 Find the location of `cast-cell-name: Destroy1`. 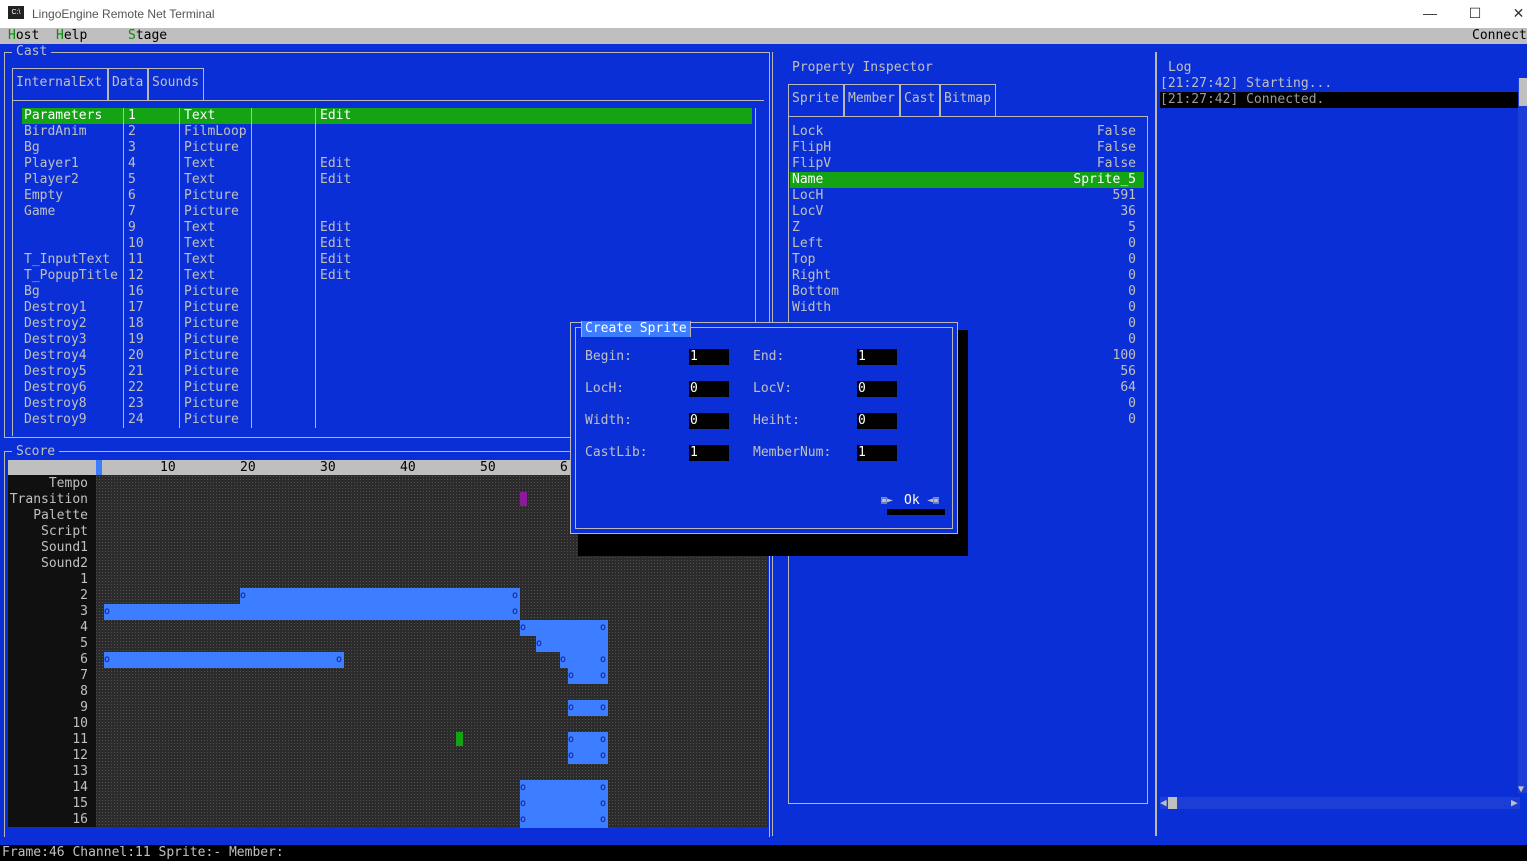

cast-cell-name: Destroy1 is located at coordinates (55, 307).